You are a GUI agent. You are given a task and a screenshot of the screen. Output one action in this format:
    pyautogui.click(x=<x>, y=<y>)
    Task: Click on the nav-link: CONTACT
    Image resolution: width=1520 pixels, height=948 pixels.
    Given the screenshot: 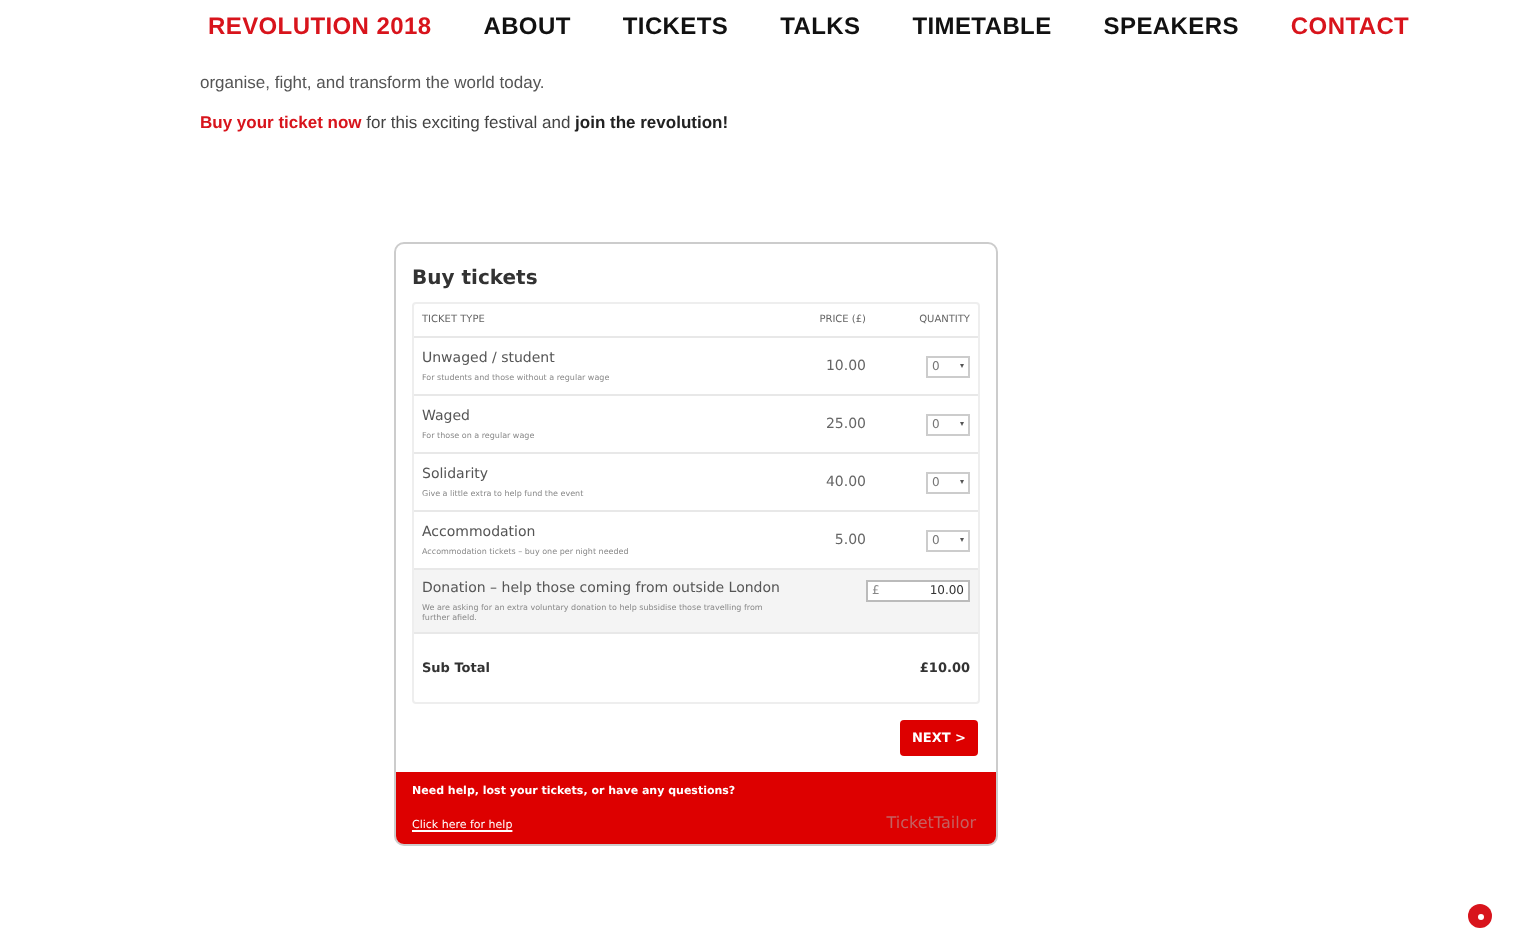 What is the action you would take?
    pyautogui.click(x=1350, y=28)
    